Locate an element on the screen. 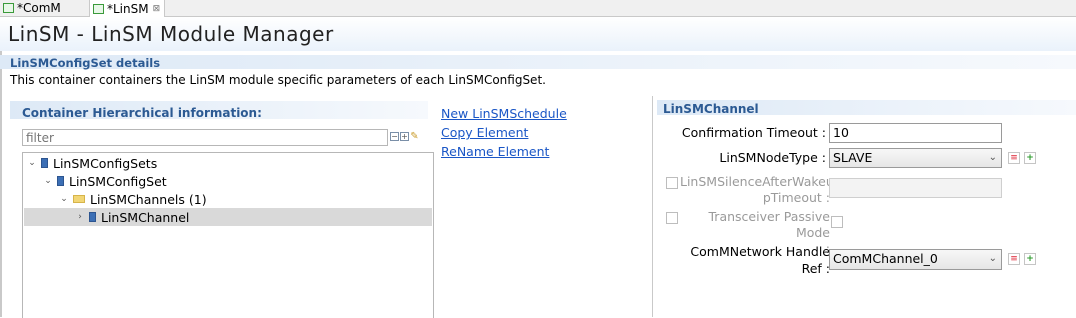 The height and width of the screenshot is (318, 1076). close-icon: ⊠ is located at coordinates (157, 9).